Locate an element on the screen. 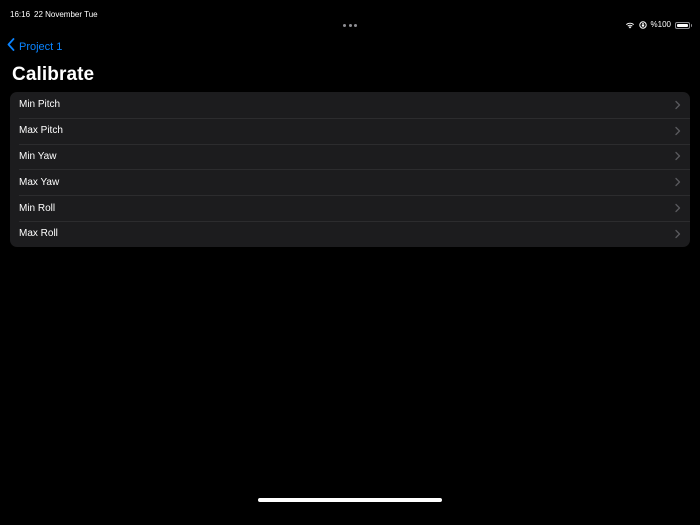  chevron-left-icon is located at coordinates (11, 47).